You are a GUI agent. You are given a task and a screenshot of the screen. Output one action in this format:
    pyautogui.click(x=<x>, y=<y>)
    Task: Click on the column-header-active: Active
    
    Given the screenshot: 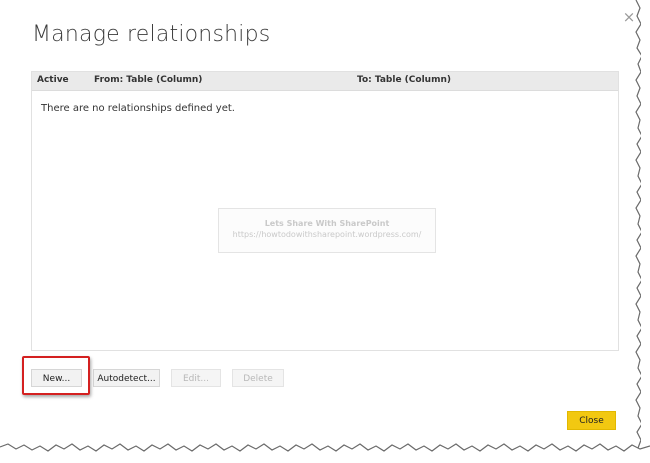 What is the action you would take?
    pyautogui.click(x=53, y=80)
    